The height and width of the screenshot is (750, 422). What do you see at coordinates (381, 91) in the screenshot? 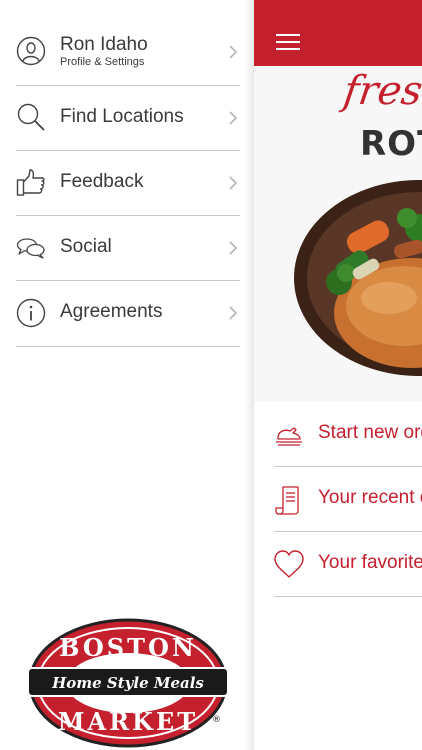
I see `hero-headline-script: fresh` at bounding box center [381, 91].